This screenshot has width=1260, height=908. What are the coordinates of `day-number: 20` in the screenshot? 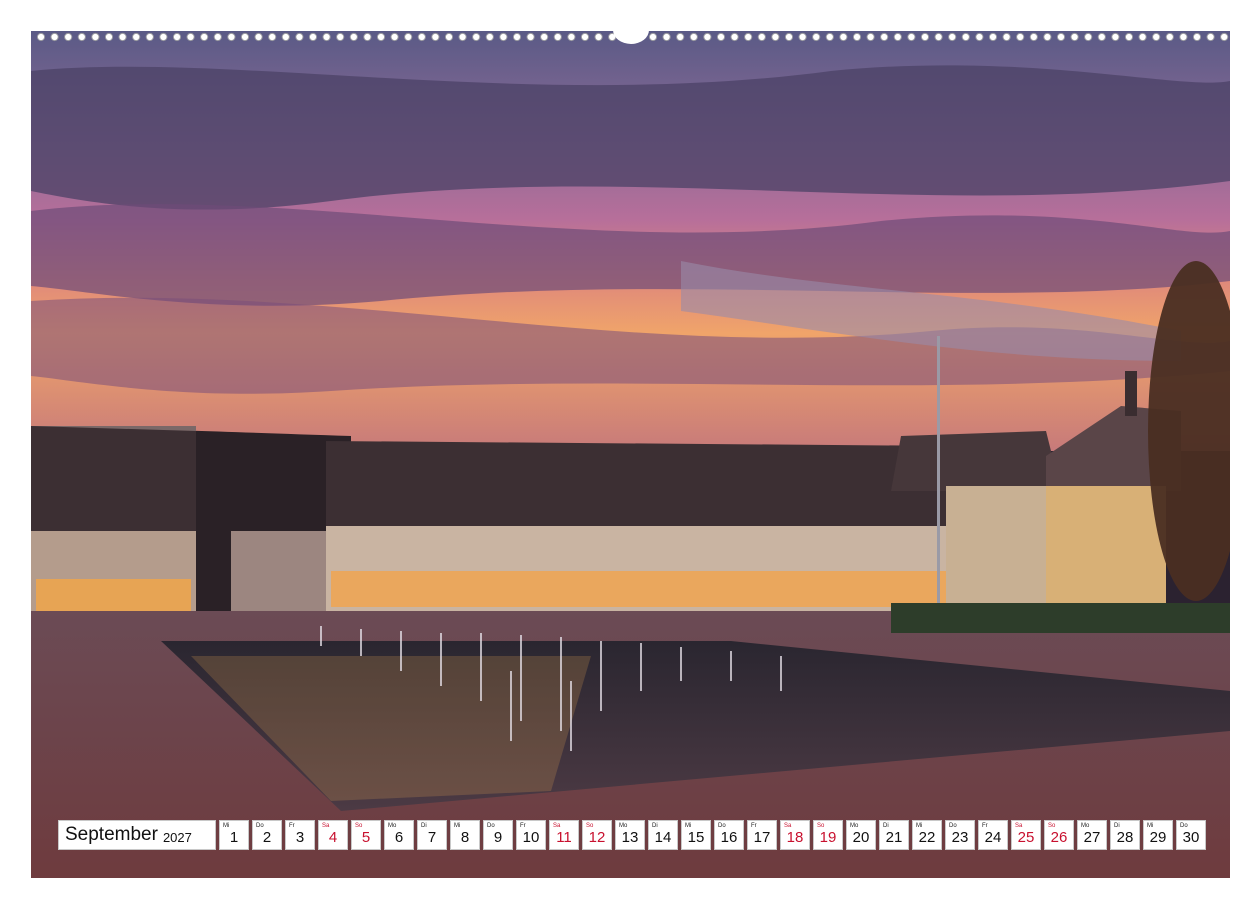 It's located at (861, 837).